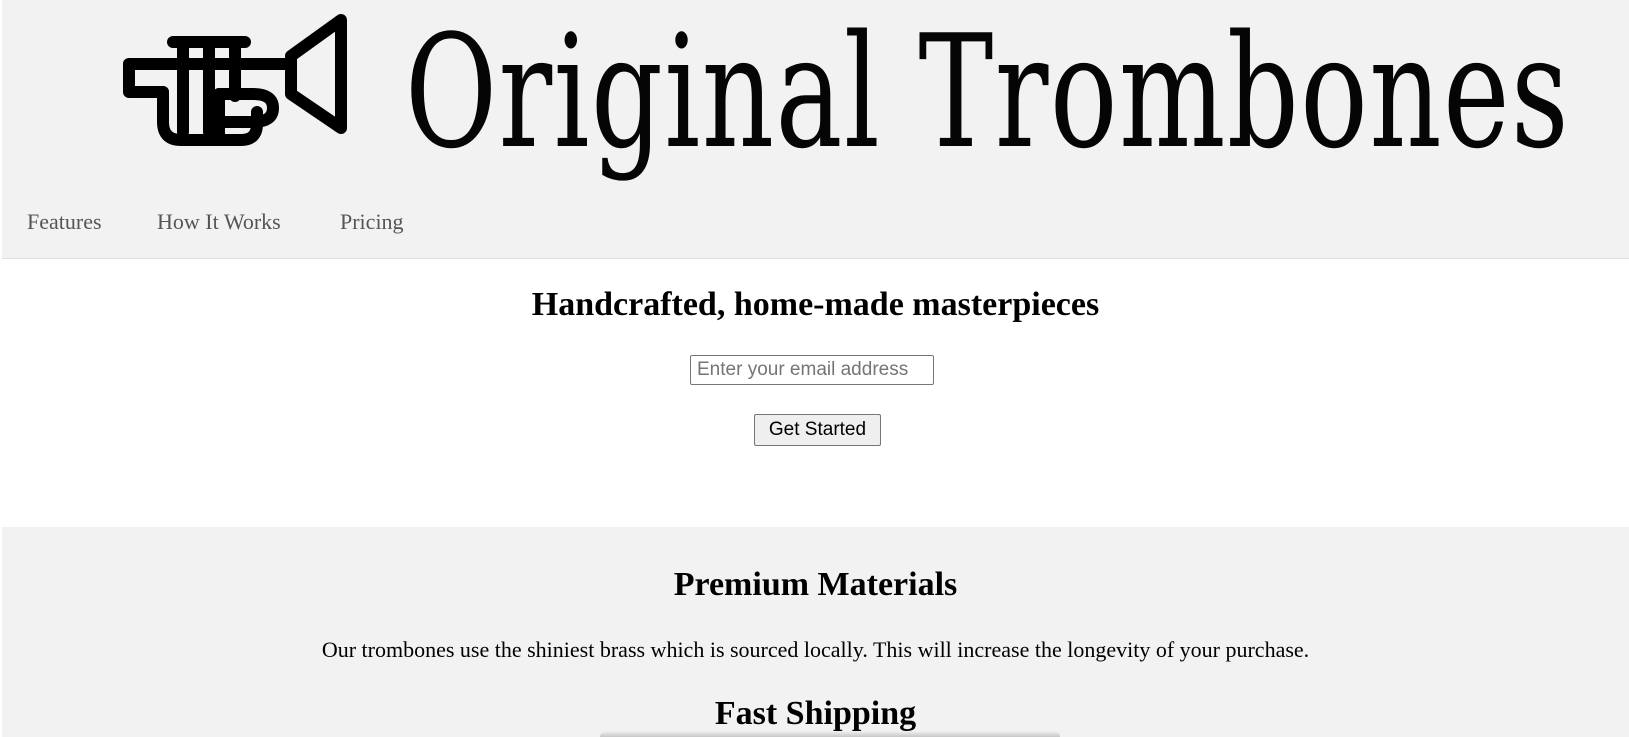  I want to click on feature-heading-fast-shipping: Fast Shipping, so click(815, 713).